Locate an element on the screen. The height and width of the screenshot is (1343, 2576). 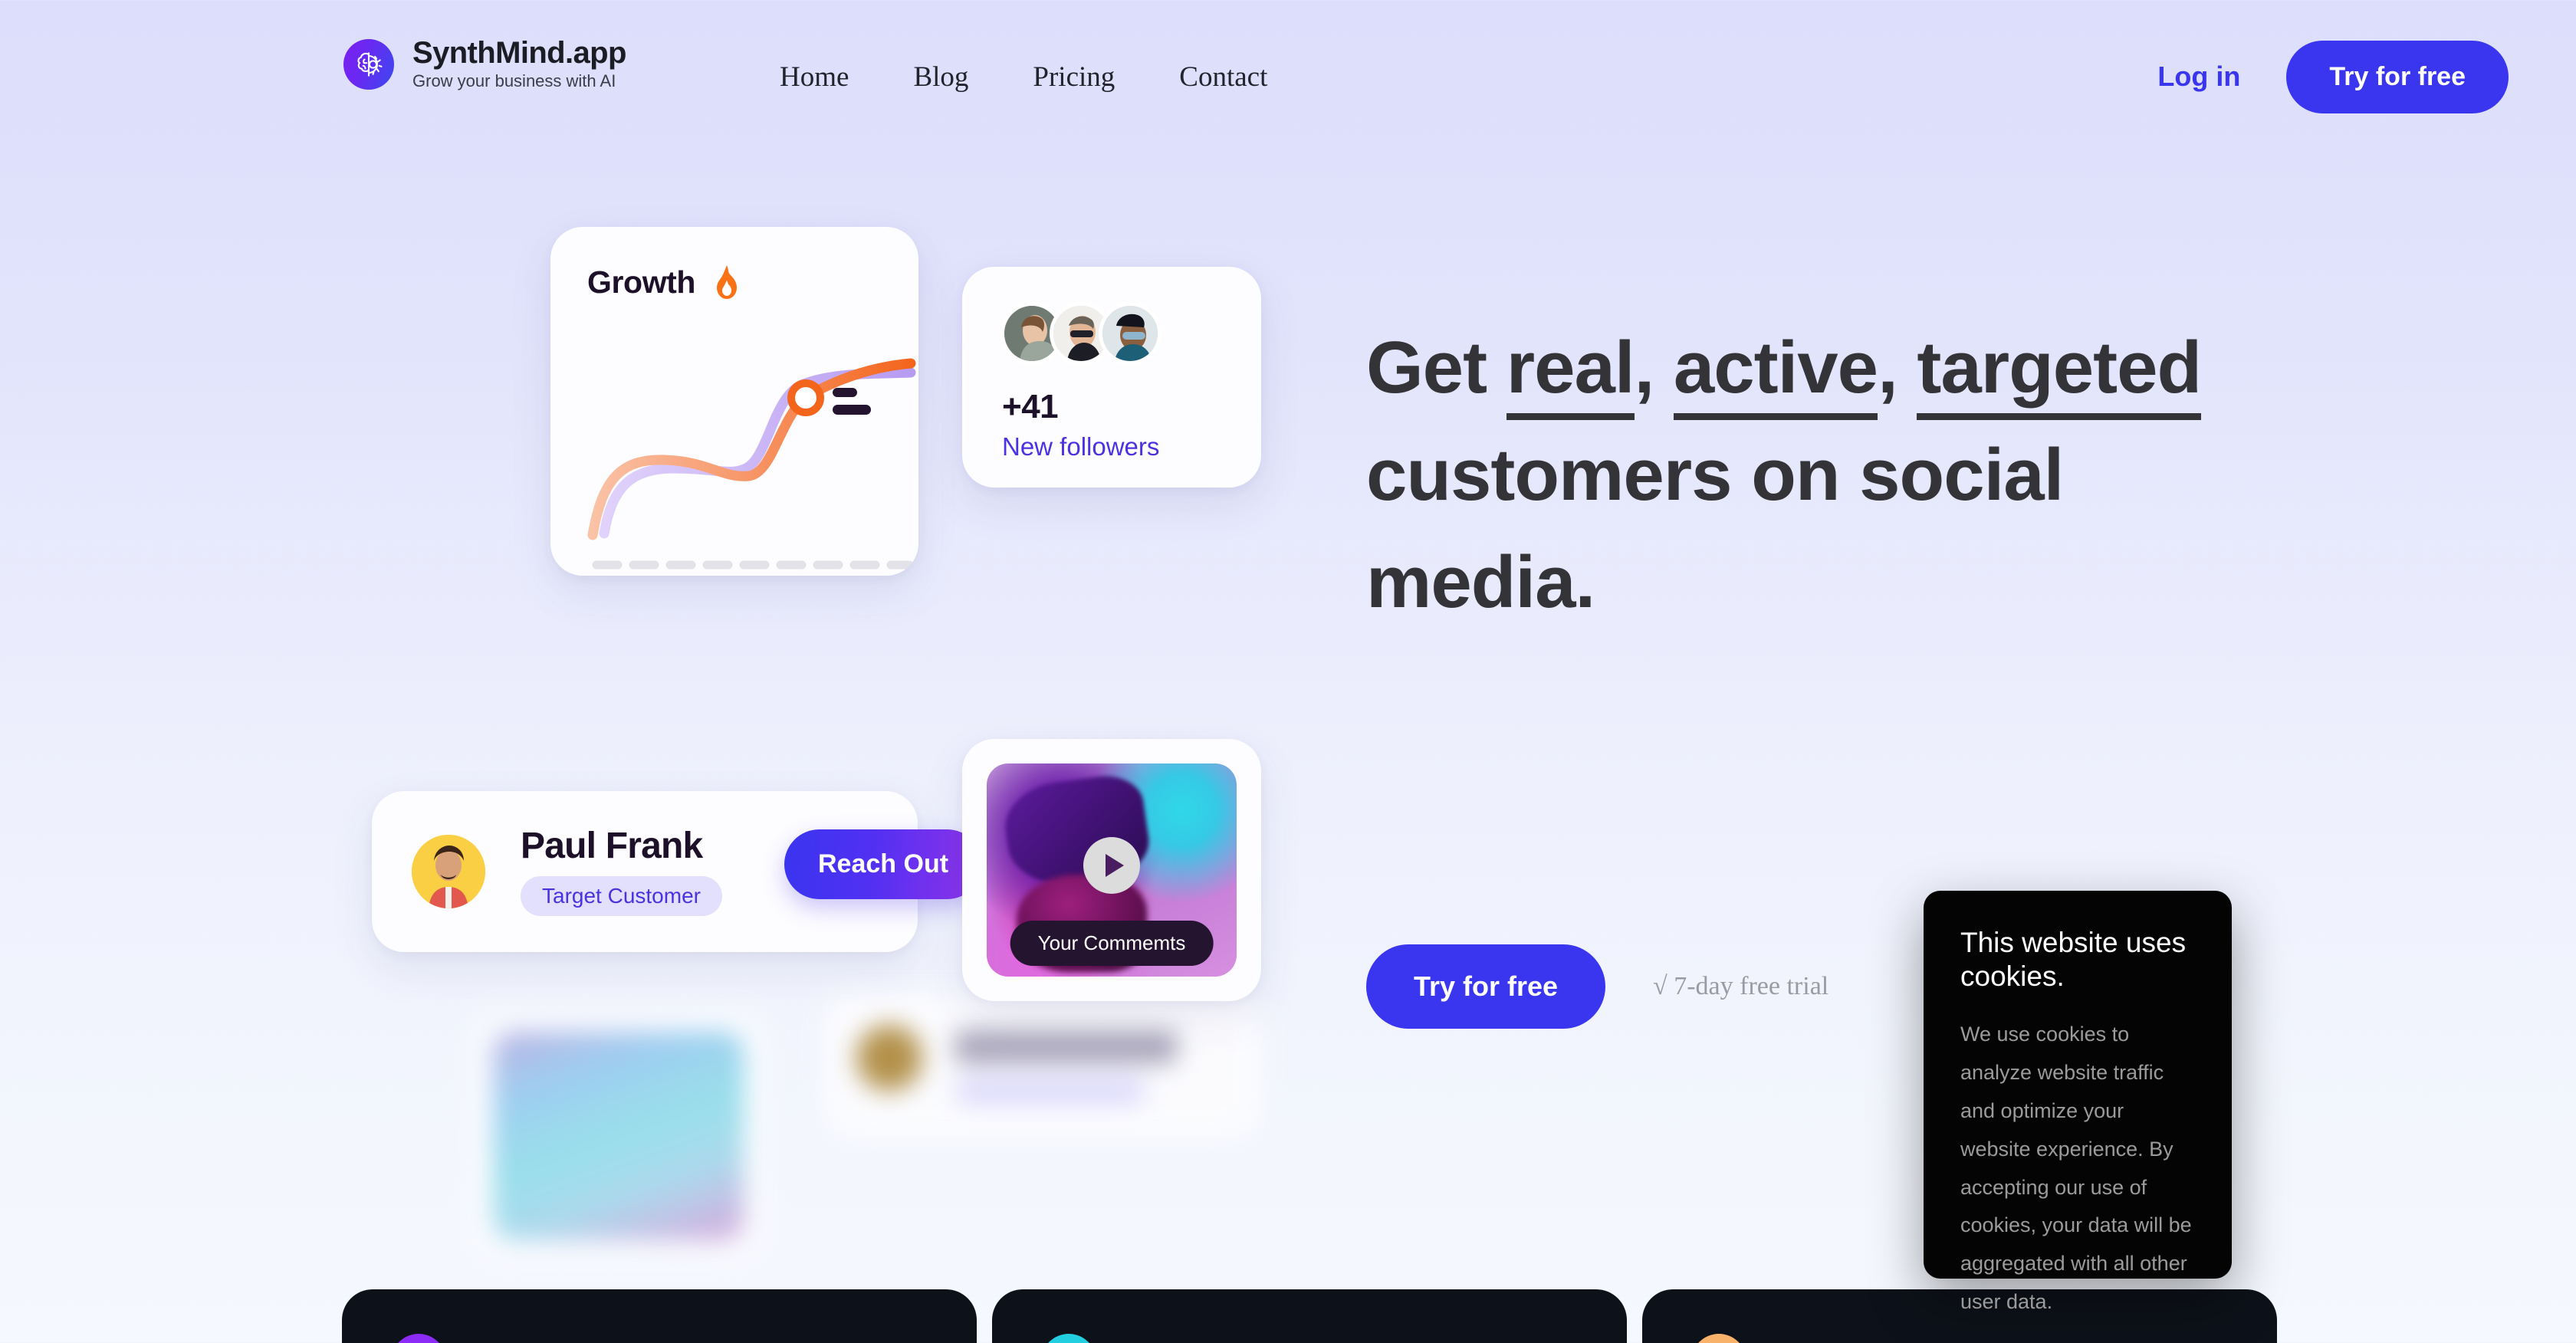
headline-part-underlined: active is located at coordinates (1776, 374).